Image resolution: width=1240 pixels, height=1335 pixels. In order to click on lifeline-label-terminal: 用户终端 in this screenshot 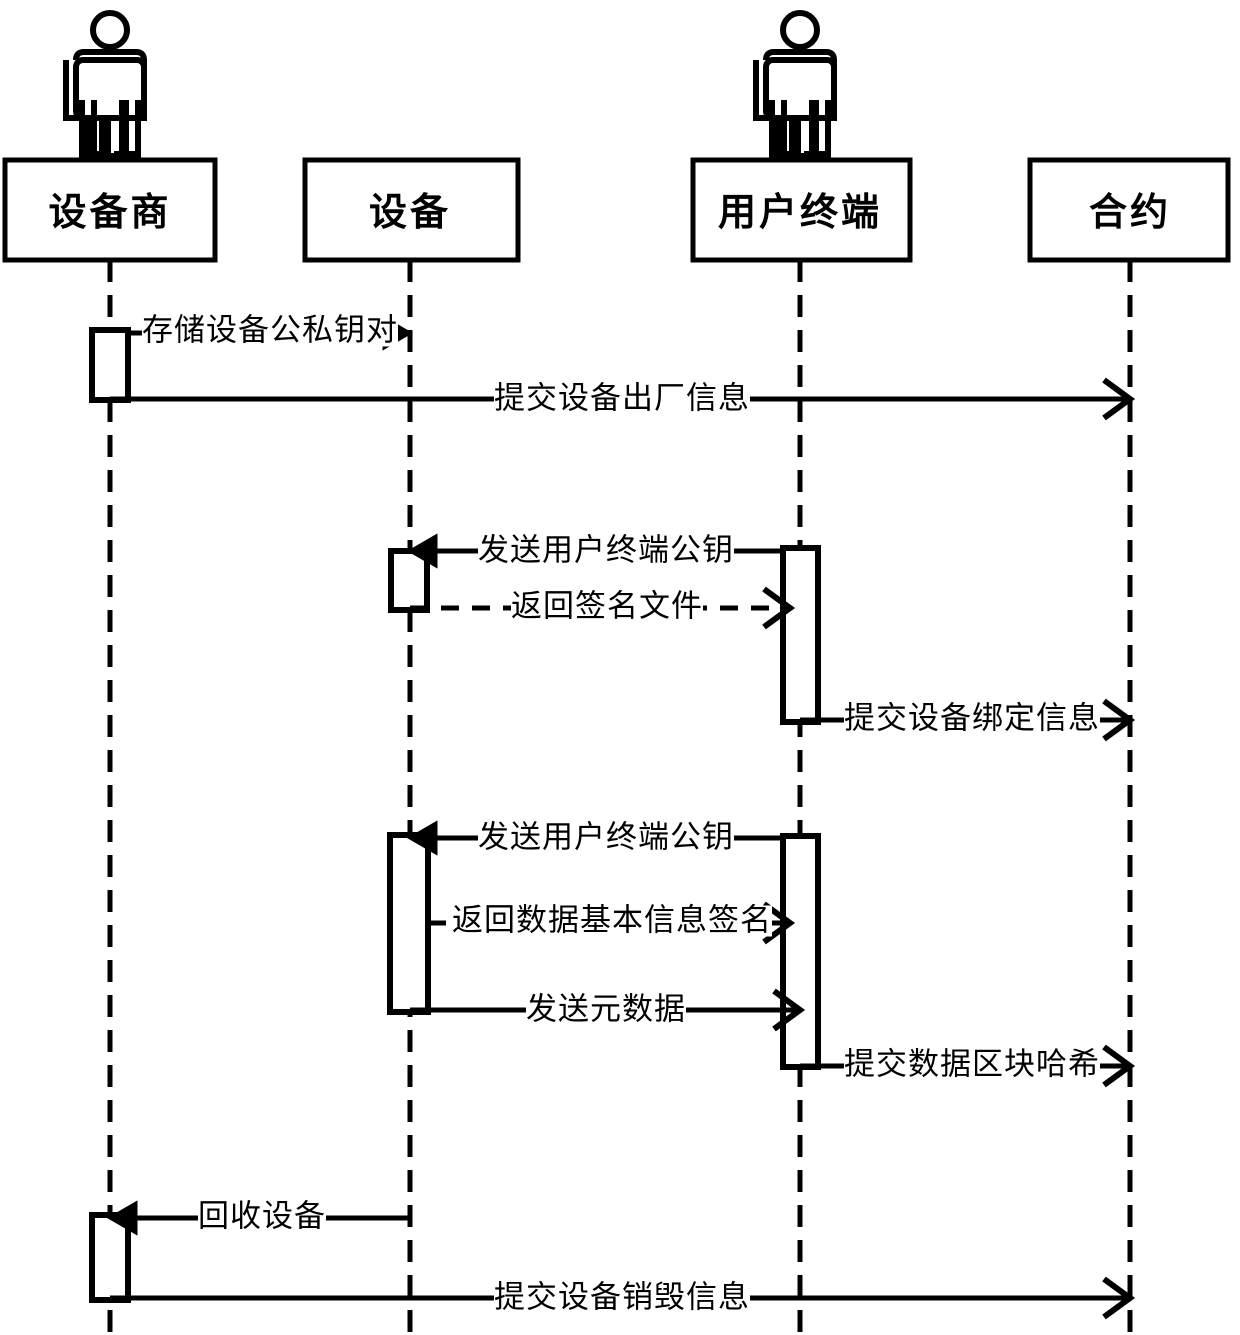, I will do `click(800, 211)`.